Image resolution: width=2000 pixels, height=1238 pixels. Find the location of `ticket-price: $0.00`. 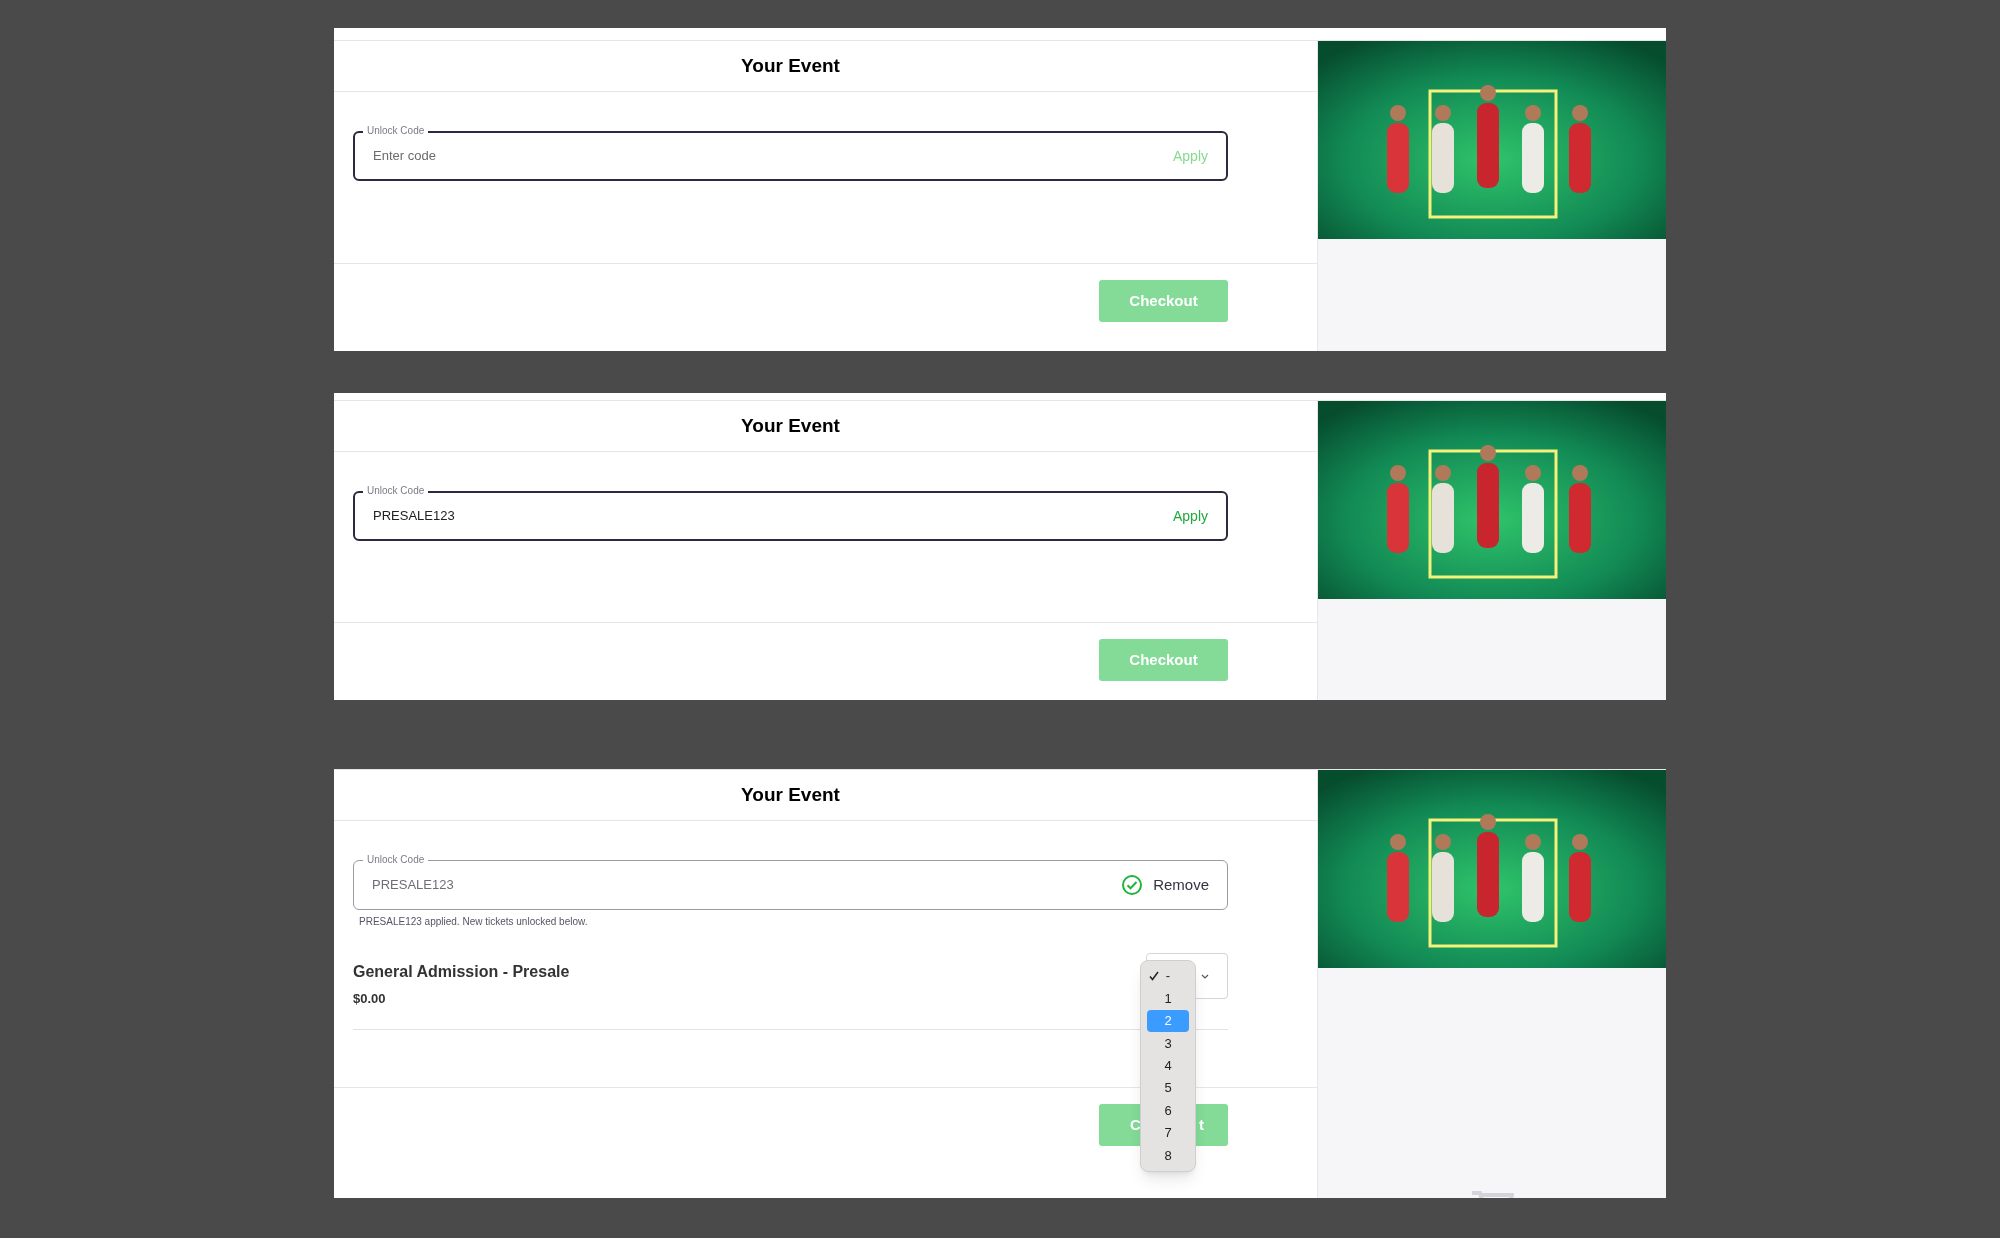

ticket-price: $0.00 is located at coordinates (370, 999).